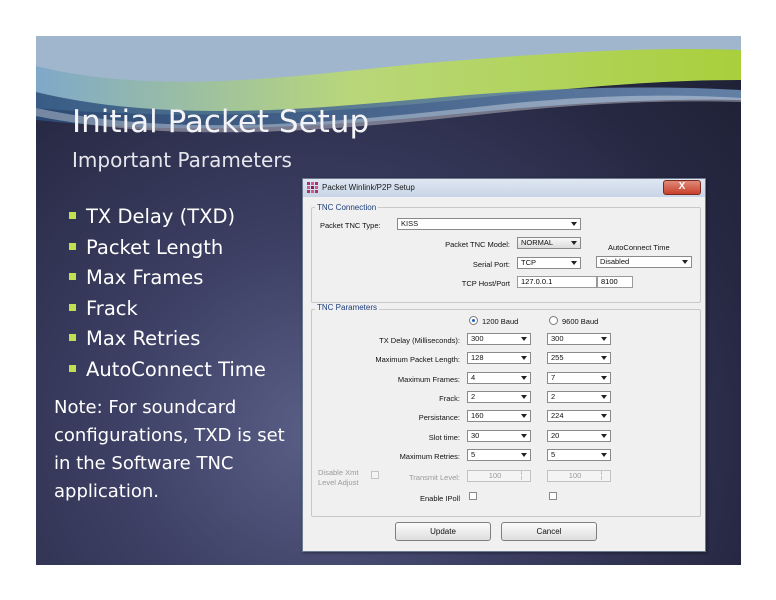  I want to click on frack-1200-select: 2, so click(499, 397).